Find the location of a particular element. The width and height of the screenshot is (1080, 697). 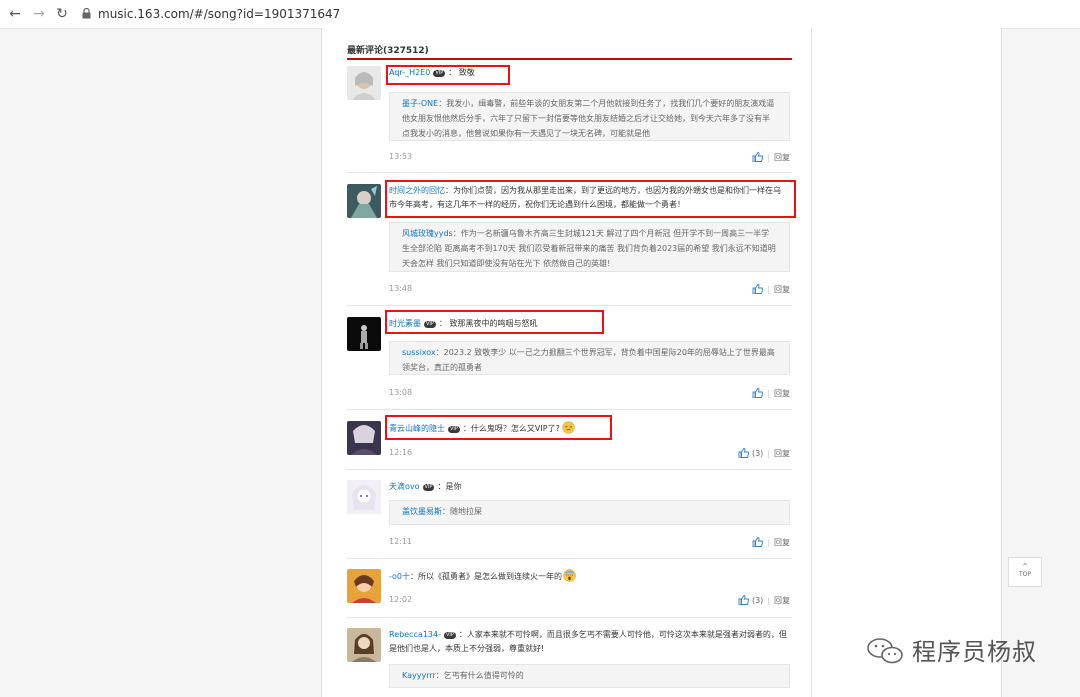

up-arrow-icon: ⌃ is located at coordinates (1025, 566).